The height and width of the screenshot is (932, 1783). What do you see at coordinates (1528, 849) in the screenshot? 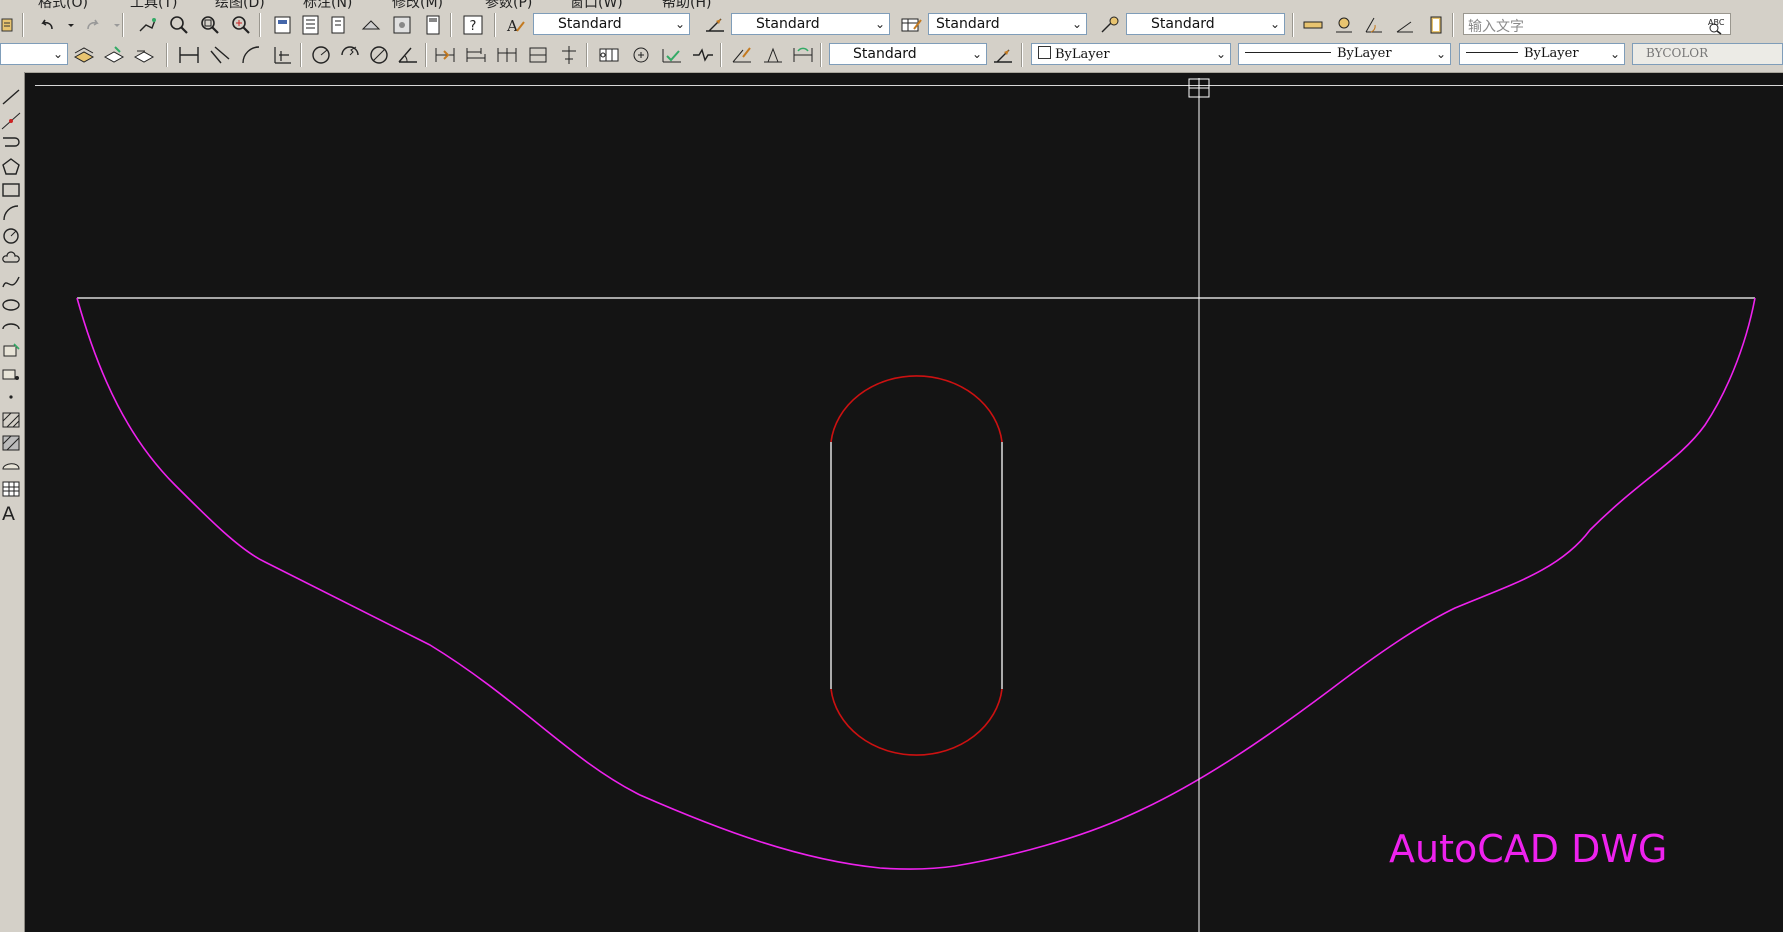
I see `watermark-label: AutoCAD DWG` at bounding box center [1528, 849].